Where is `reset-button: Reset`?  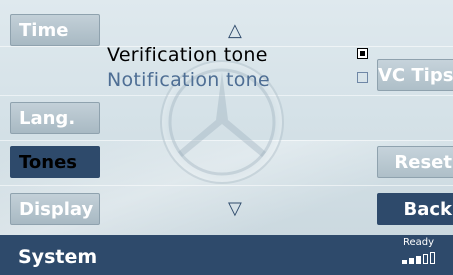
reset-button: Reset is located at coordinates (415, 162).